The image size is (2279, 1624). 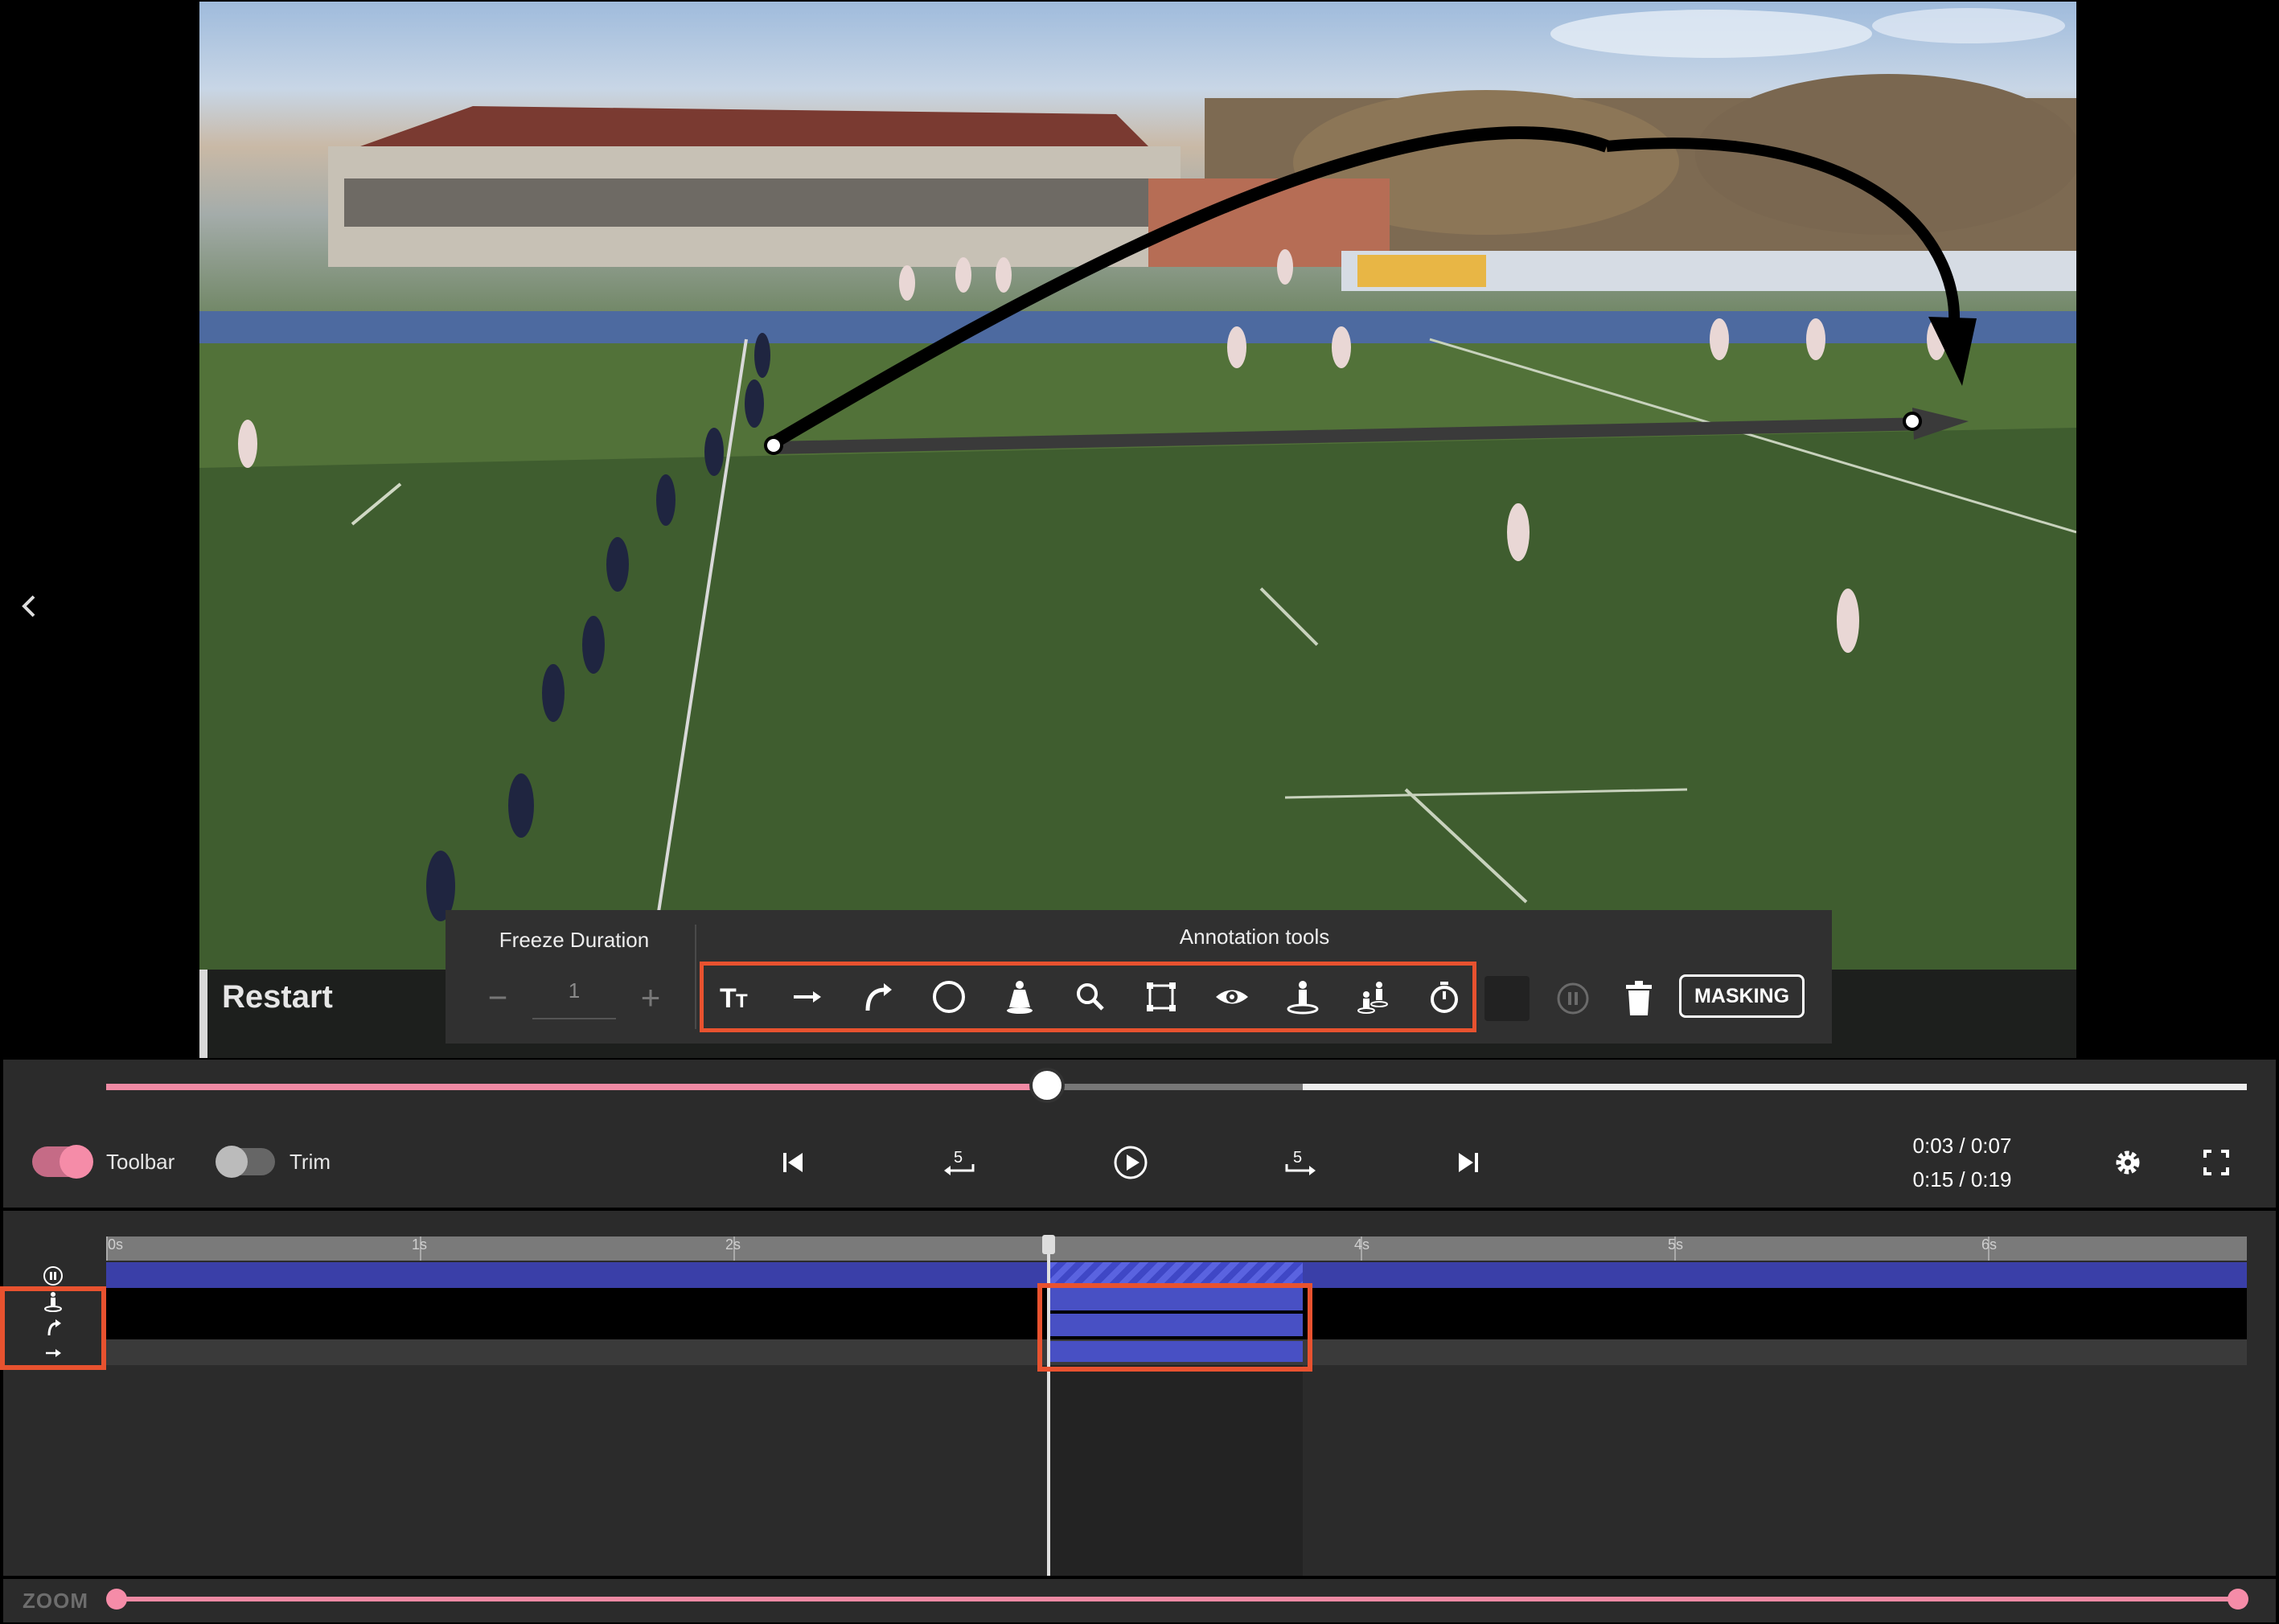 What do you see at coordinates (1088, 997) in the screenshot?
I see `annotation-tools-highlight` at bounding box center [1088, 997].